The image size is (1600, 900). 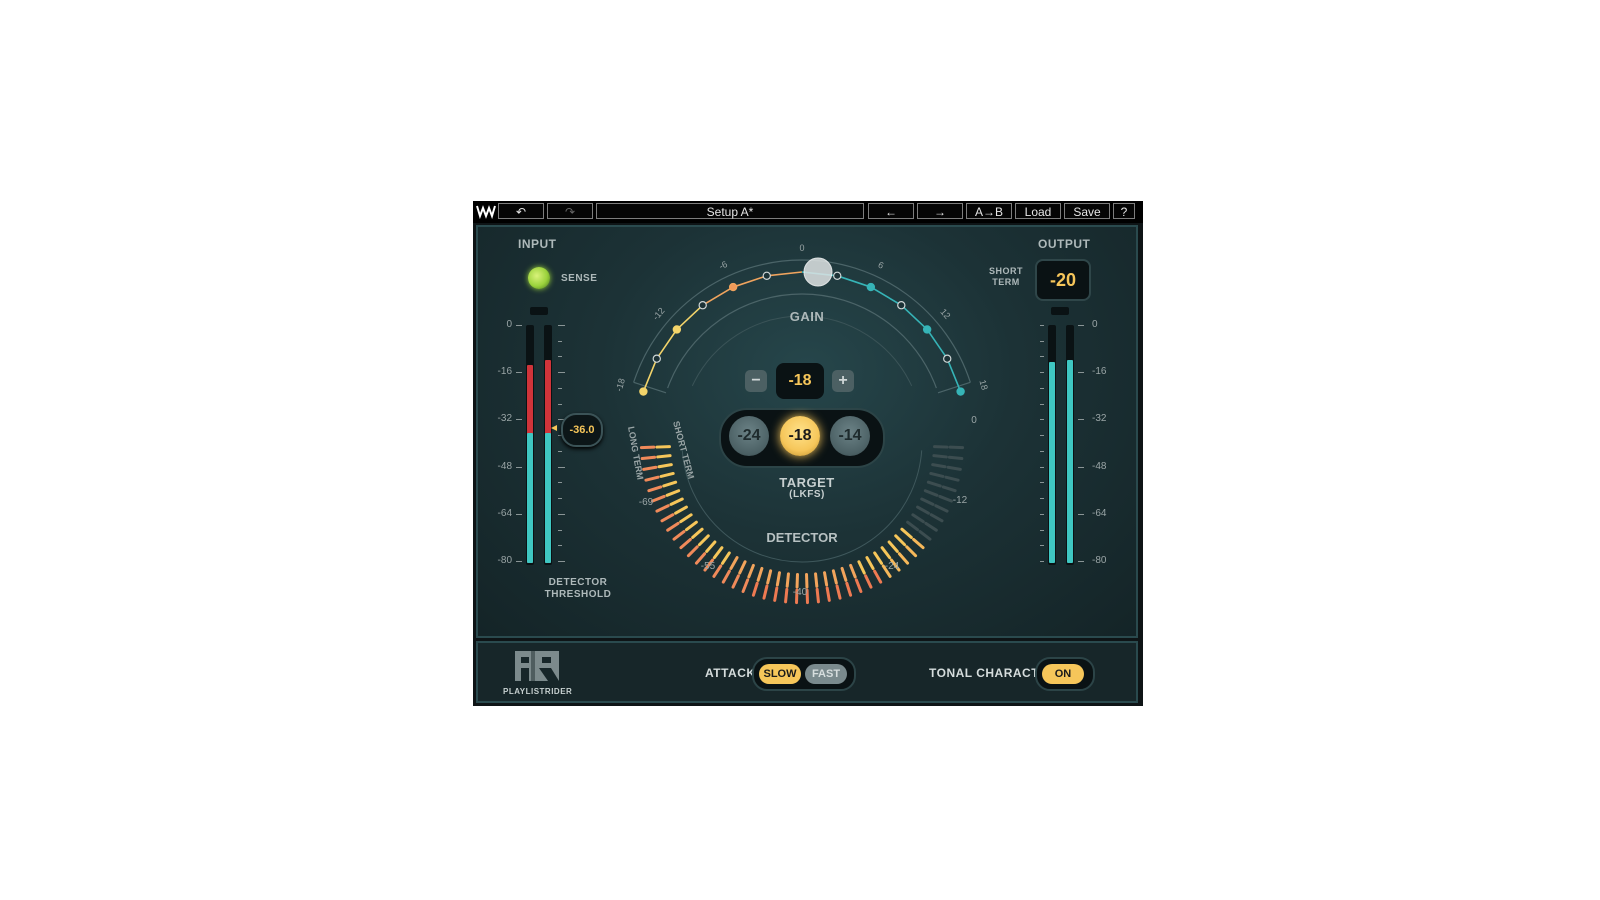 I want to click on undo-icon: ↶, so click(x=521, y=212).